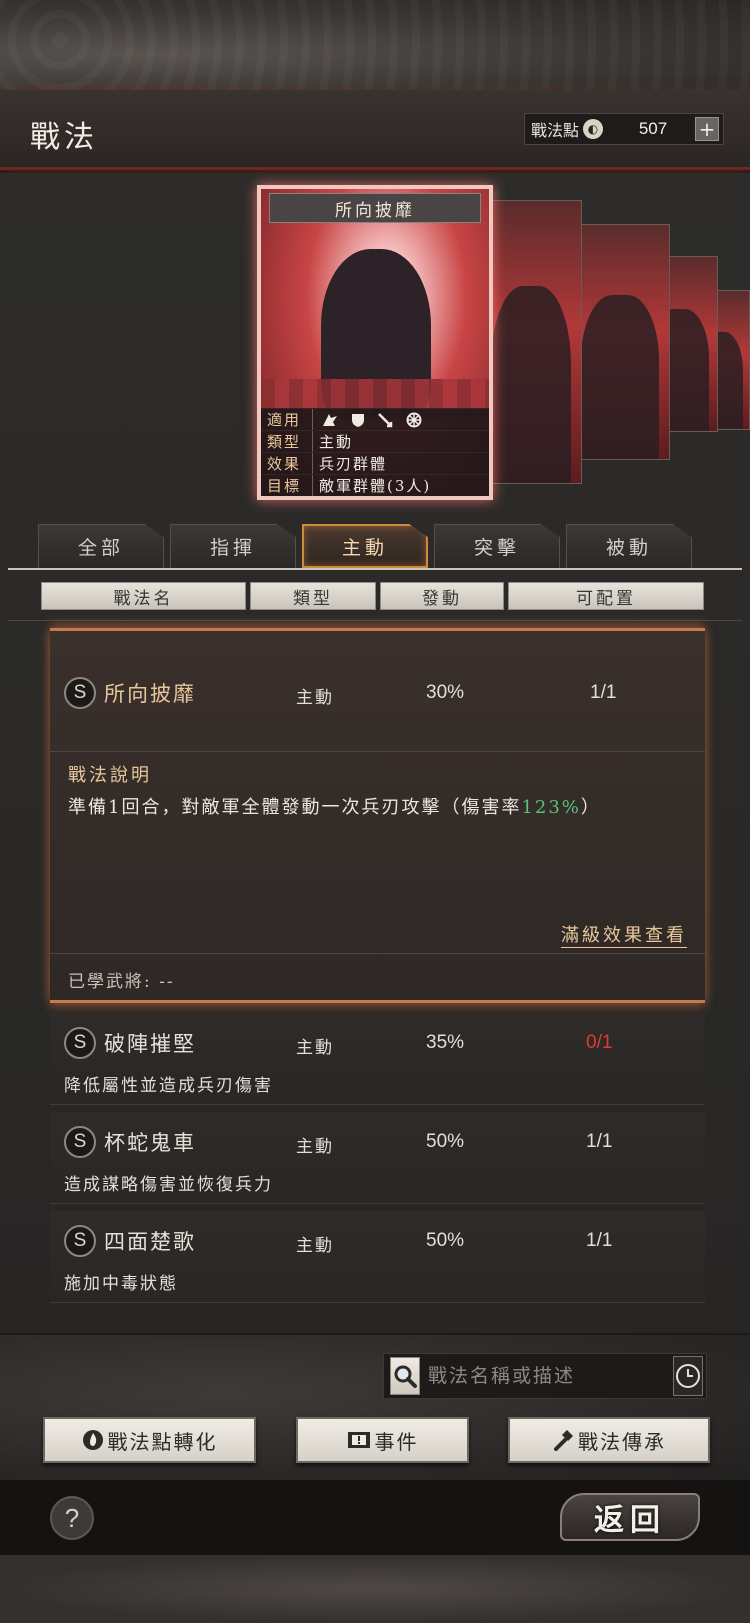 The image size is (750, 1623). I want to click on description-text: 準備1回合，對敵軍全體發動一次兵刃攻擊（傷害率123%）, so click(334, 806).